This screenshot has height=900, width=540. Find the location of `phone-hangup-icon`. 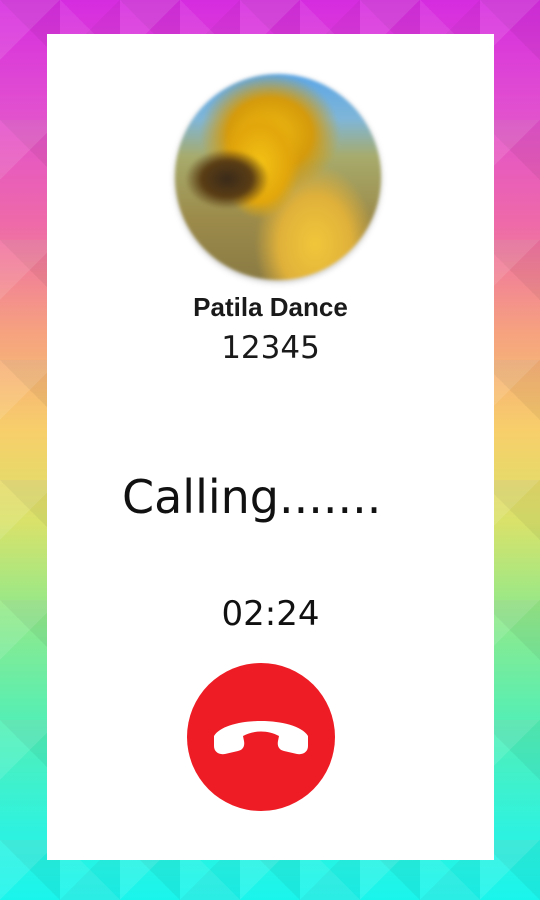

phone-hangup-icon is located at coordinates (261, 737).